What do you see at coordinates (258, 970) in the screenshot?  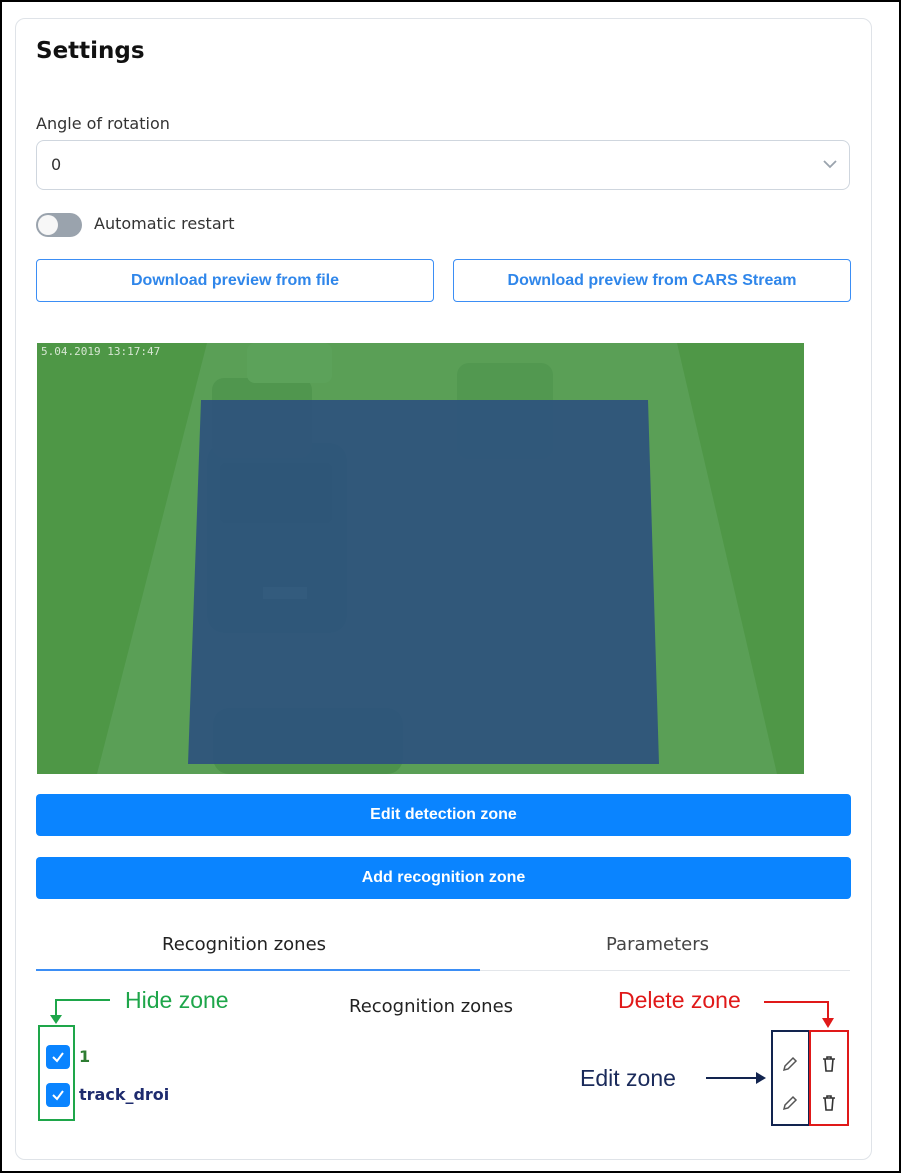 I see `active-tab-indicator` at bounding box center [258, 970].